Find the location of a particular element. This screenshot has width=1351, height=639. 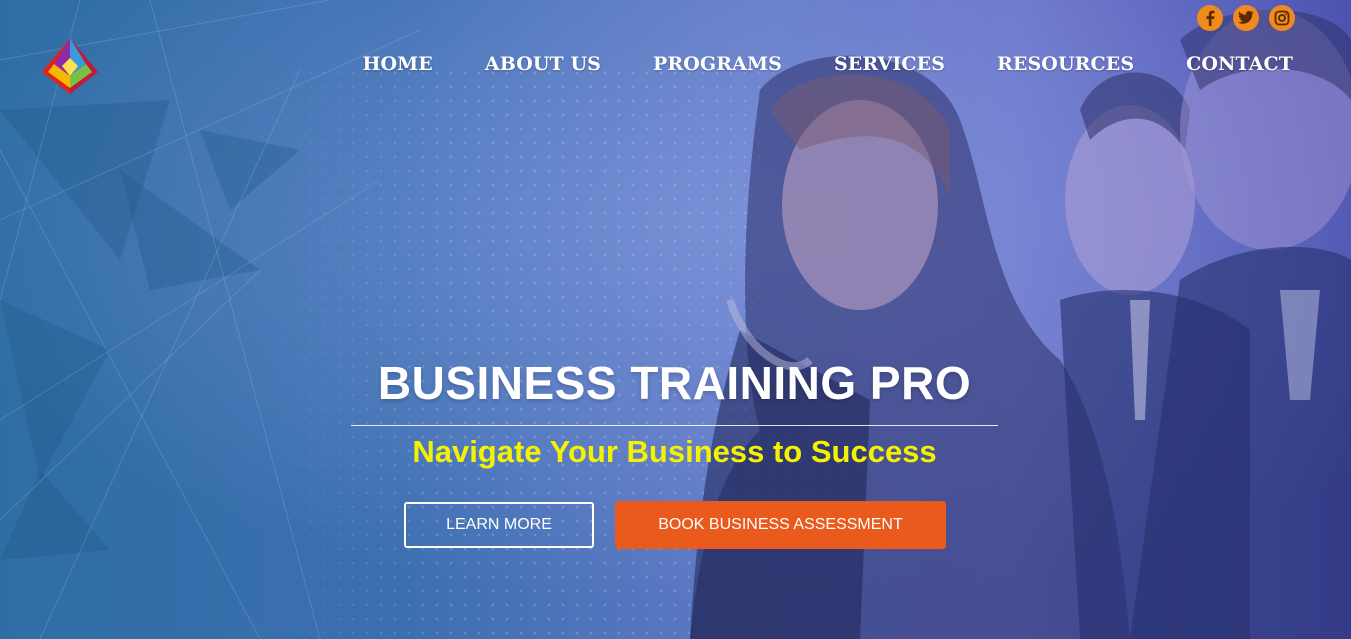

hero-title: BUSINESS TRAINING PRO is located at coordinates (674, 383).